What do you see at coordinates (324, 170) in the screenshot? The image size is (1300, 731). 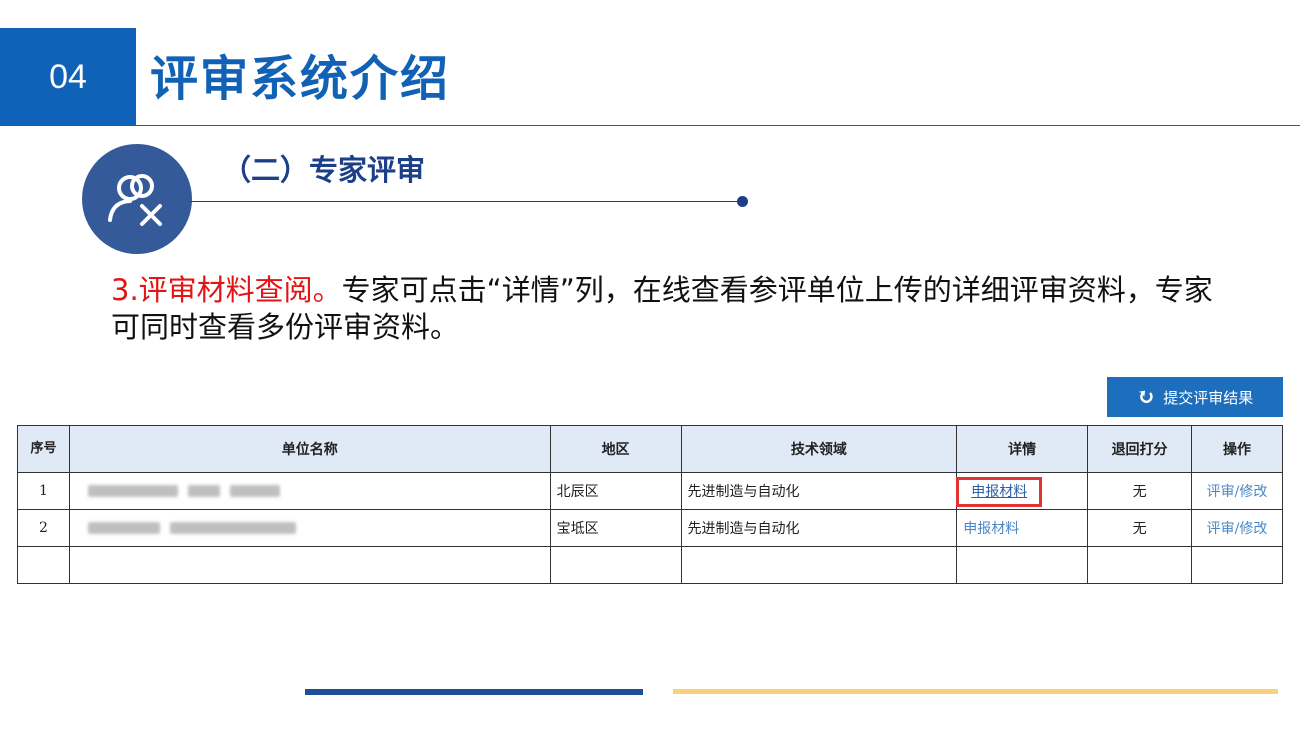 I see `section-subtitle: （二）专家评审` at bounding box center [324, 170].